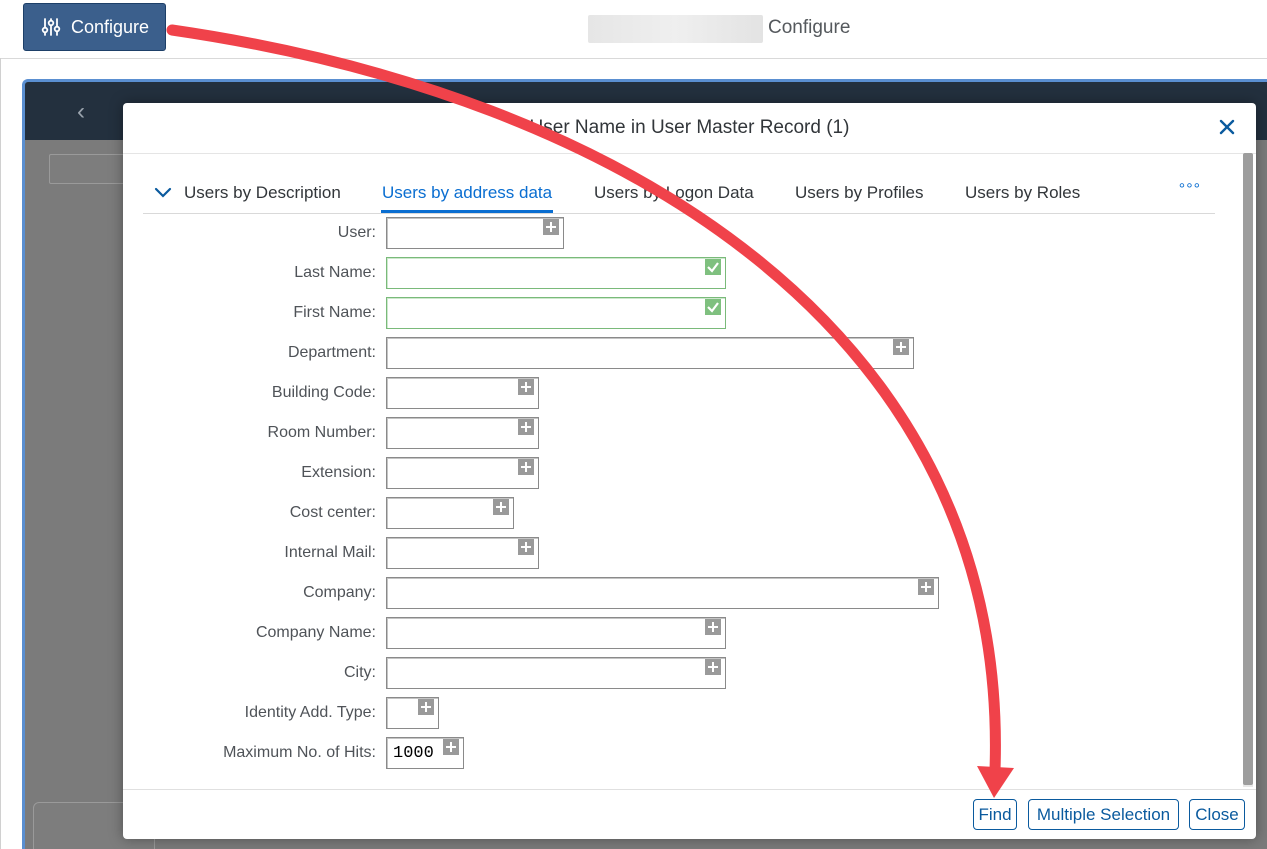 The image size is (1267, 849). Describe the element at coordinates (556, 673) in the screenshot. I see `city-field` at that location.